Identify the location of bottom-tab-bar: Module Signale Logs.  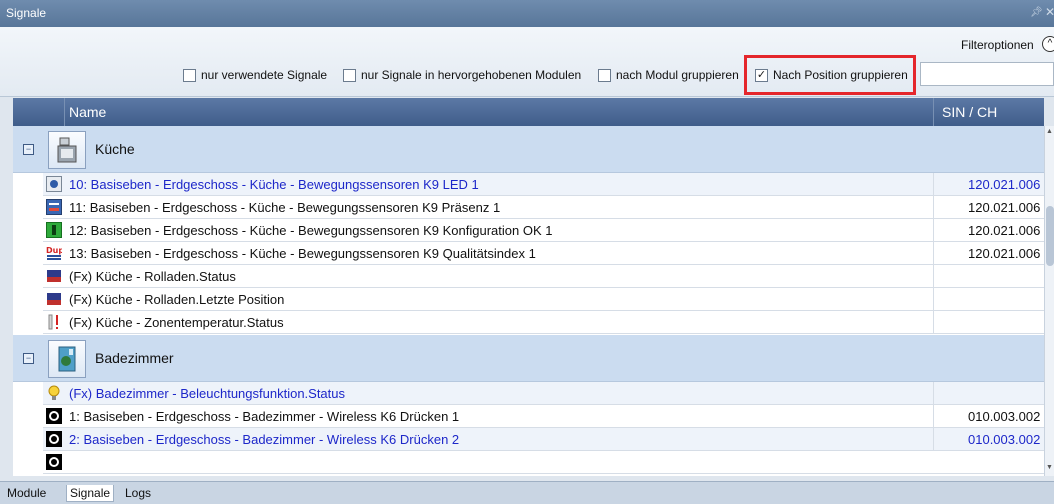
(527, 492).